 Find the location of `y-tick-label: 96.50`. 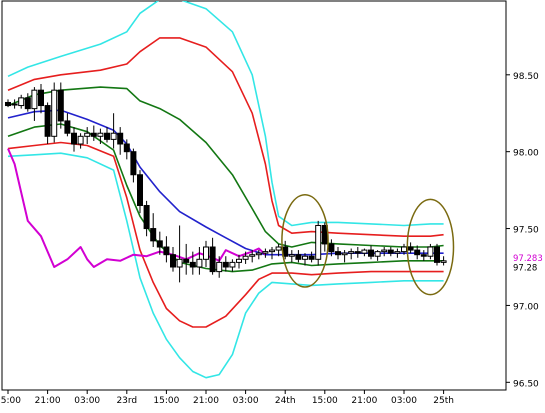

y-tick-label: 96.50 is located at coordinates (526, 384).